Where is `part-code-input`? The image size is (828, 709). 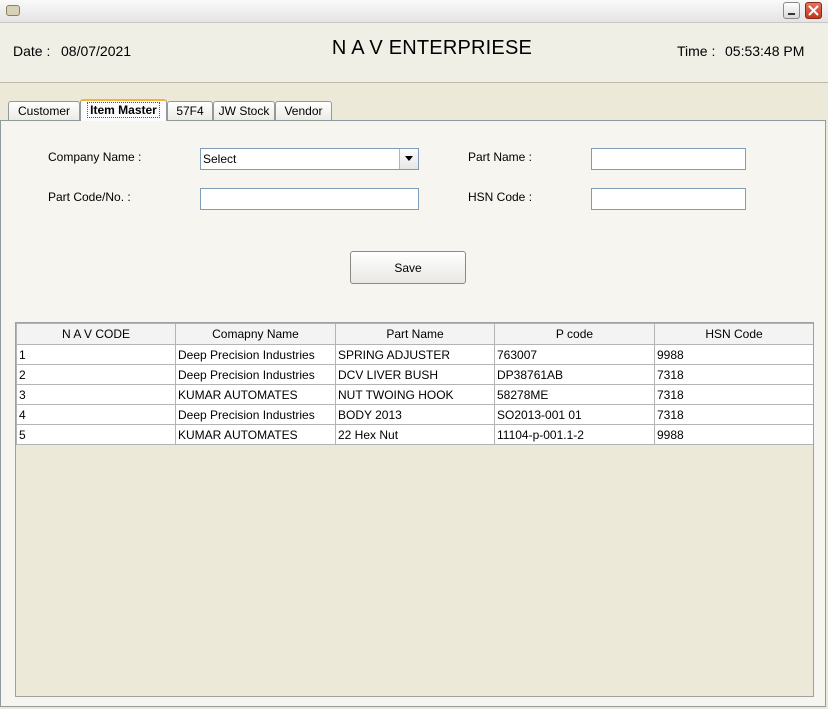 part-code-input is located at coordinates (309, 199).